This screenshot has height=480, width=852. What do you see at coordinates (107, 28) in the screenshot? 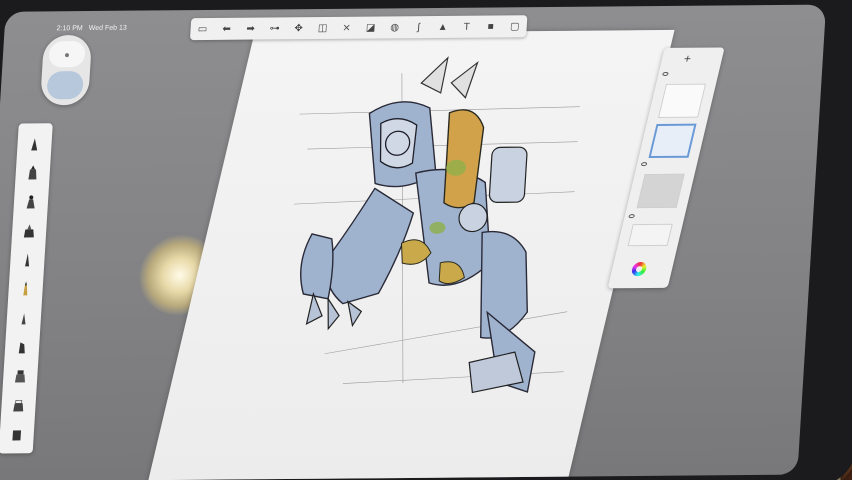
I see `status-date: Wed Feb 13` at bounding box center [107, 28].